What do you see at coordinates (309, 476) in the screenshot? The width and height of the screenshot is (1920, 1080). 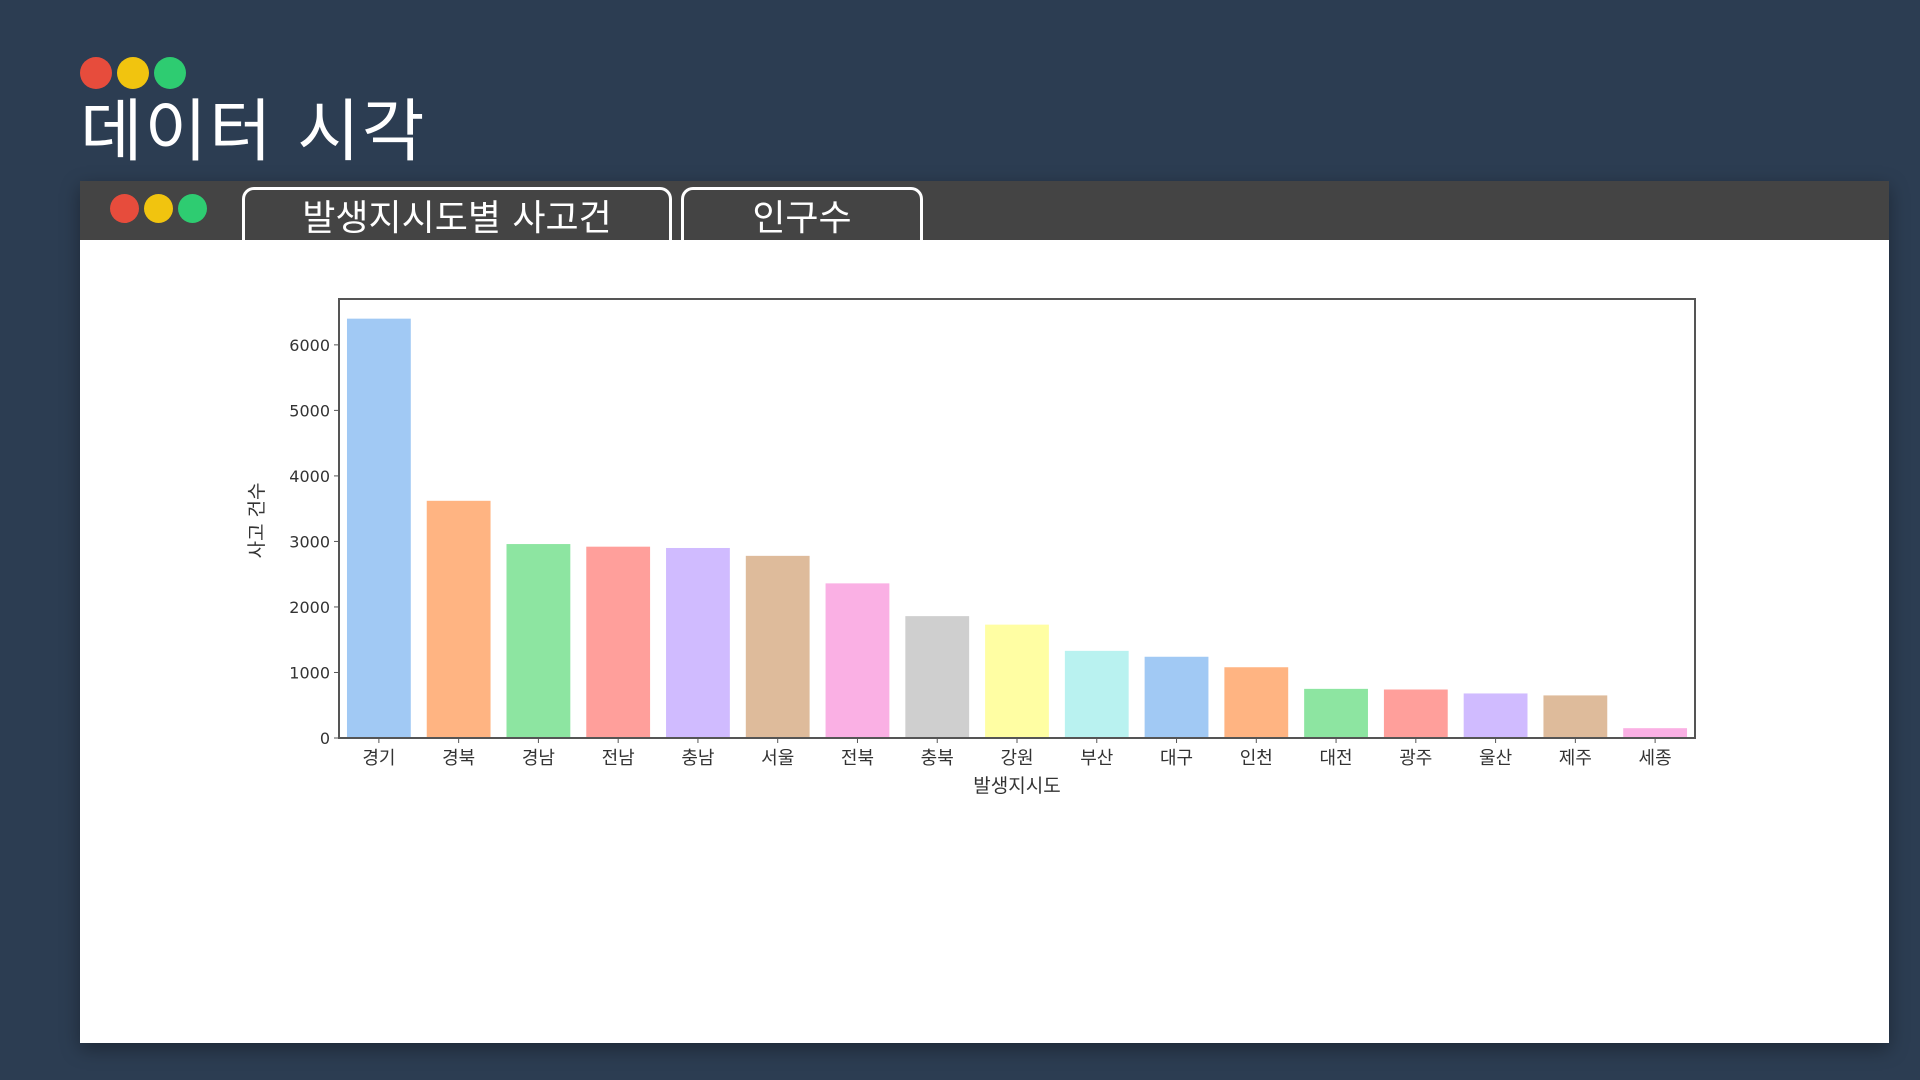 I see `y-tick-label: 4000` at bounding box center [309, 476].